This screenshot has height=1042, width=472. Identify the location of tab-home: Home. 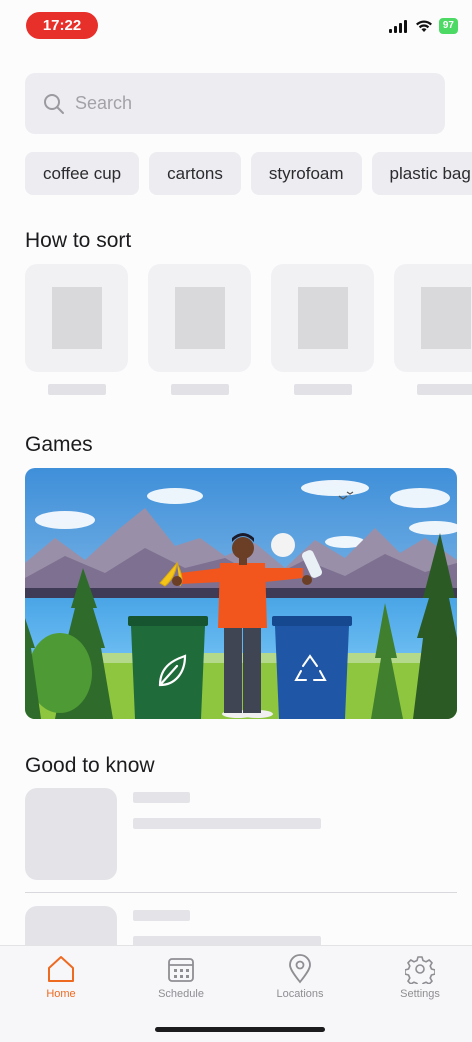
(61, 977).